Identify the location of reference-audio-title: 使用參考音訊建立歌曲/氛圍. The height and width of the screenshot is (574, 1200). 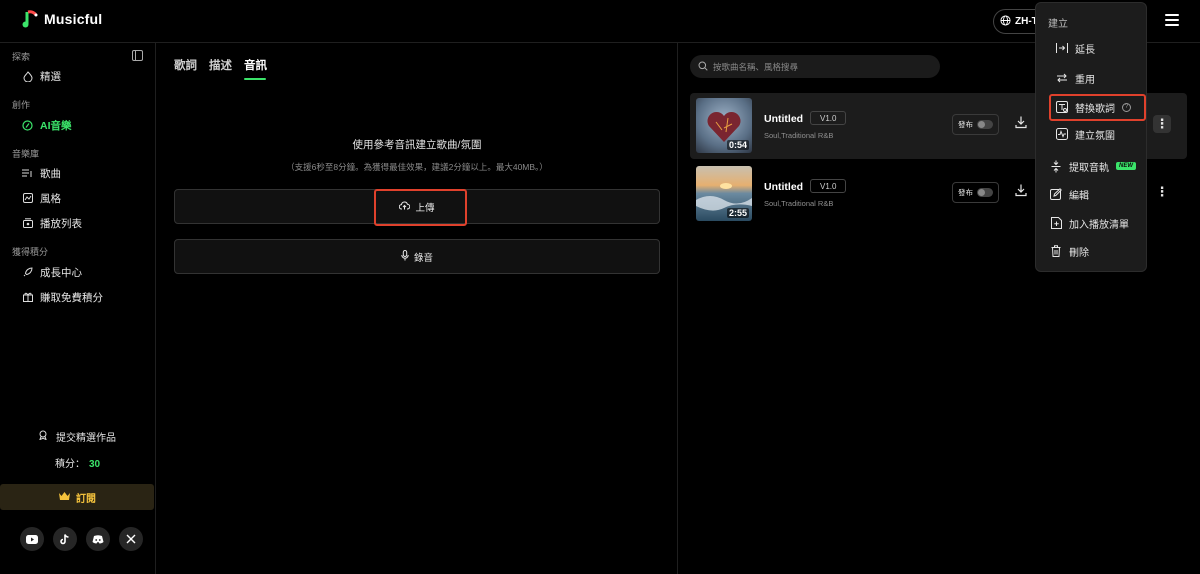
(417, 145).